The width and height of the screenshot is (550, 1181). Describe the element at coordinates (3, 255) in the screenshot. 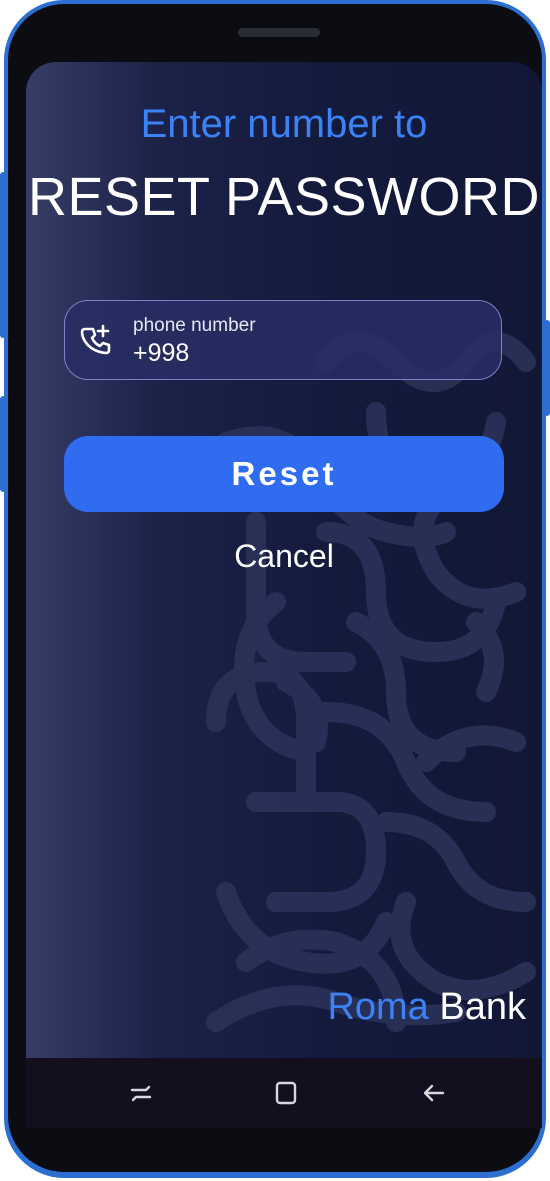

I see `volume-button` at that location.